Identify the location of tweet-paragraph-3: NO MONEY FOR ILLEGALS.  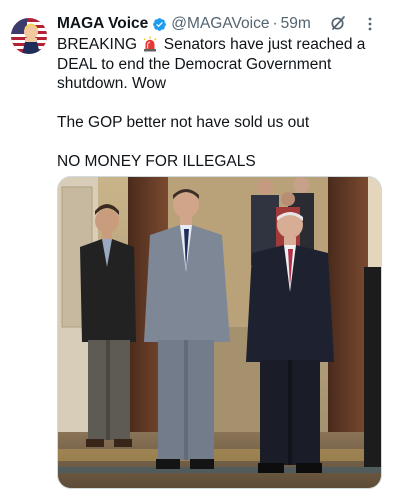
(156, 161).